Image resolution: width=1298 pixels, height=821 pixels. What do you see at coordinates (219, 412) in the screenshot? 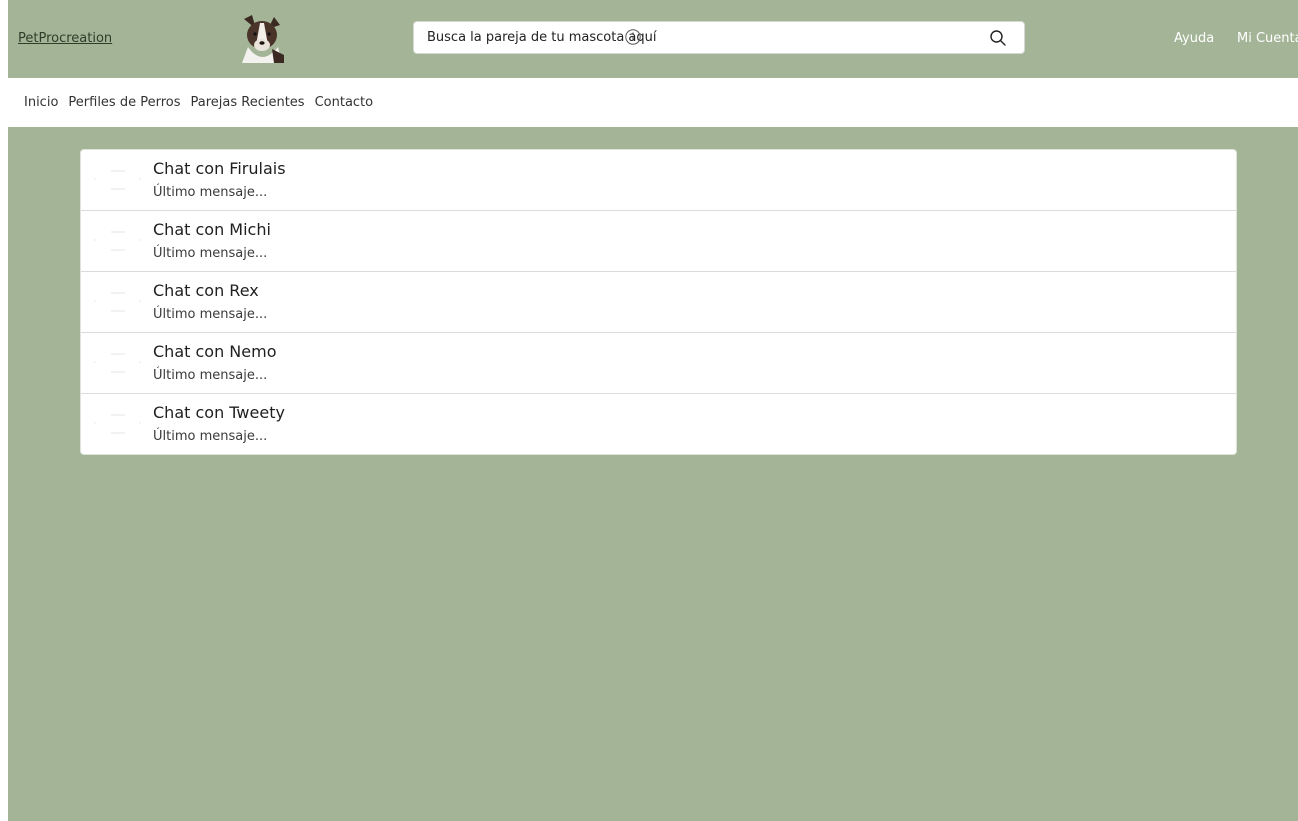
I see `chat-title: Chat con Tweety` at bounding box center [219, 412].